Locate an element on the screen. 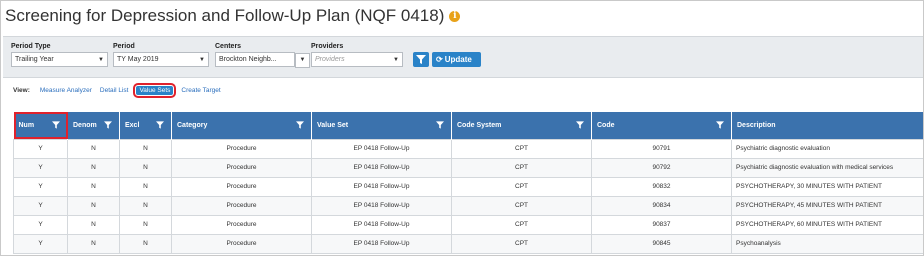  column-header-num: Num is located at coordinates (40, 125).